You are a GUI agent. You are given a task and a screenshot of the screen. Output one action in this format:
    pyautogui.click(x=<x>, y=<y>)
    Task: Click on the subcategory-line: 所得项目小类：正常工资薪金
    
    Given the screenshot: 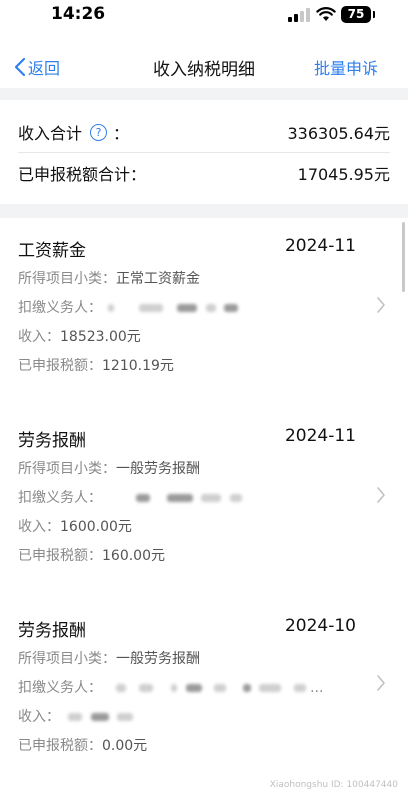 What is the action you would take?
    pyautogui.click(x=109, y=278)
    